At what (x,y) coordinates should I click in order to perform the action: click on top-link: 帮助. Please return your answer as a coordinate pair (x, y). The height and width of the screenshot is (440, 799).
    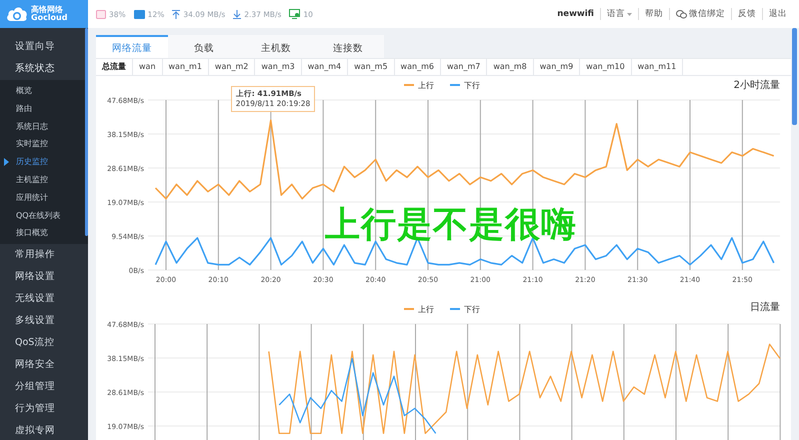
    Looking at the image, I should click on (654, 14).